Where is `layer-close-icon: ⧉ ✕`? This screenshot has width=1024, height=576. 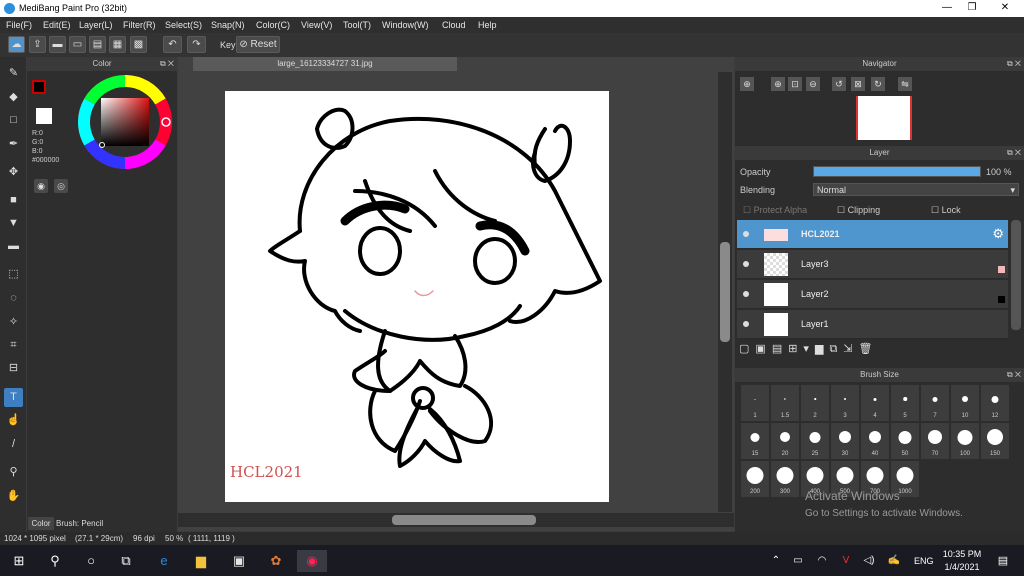 layer-close-icon: ⧉ ✕ is located at coordinates (1014, 153).